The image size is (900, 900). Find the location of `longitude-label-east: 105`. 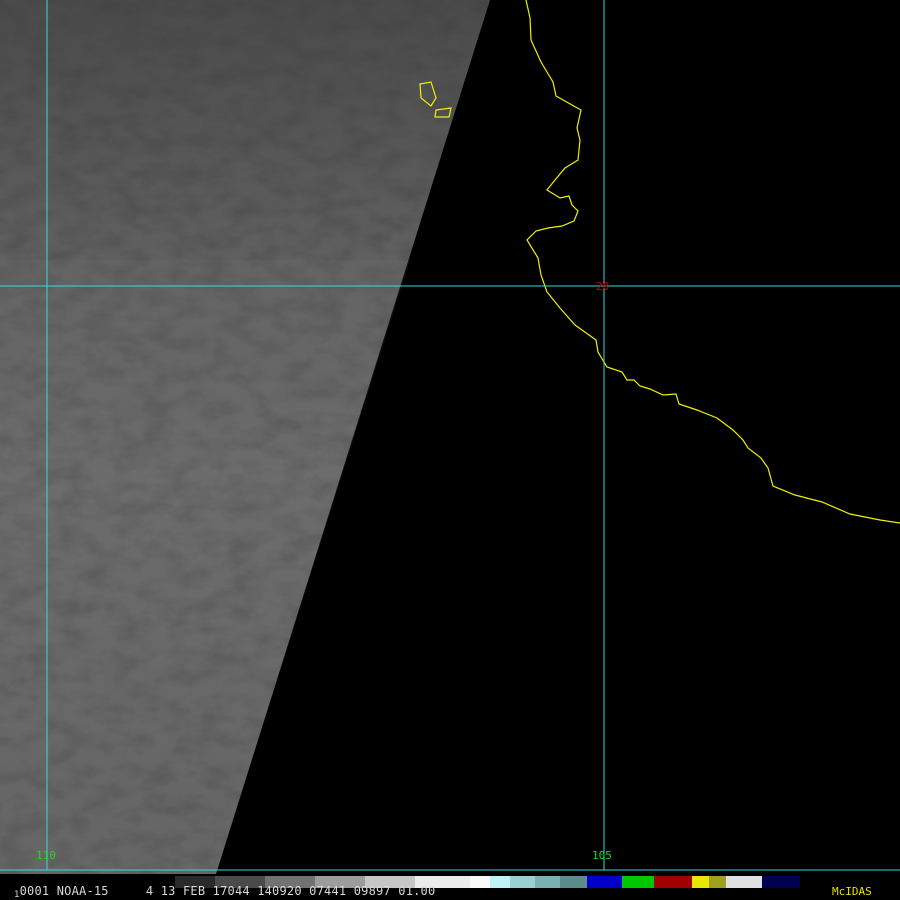

longitude-label-east: 105 is located at coordinates (602, 855).